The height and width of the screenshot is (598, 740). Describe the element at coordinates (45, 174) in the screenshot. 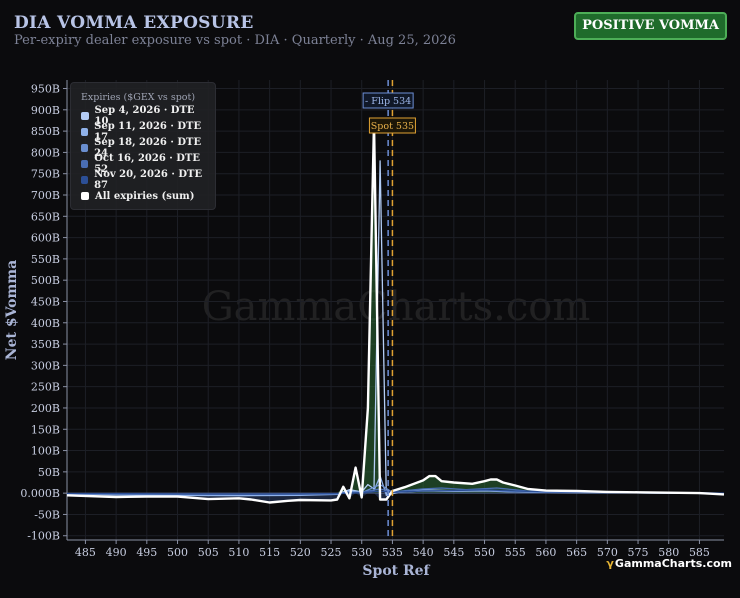

I see `y-tick-label: 750B` at that location.